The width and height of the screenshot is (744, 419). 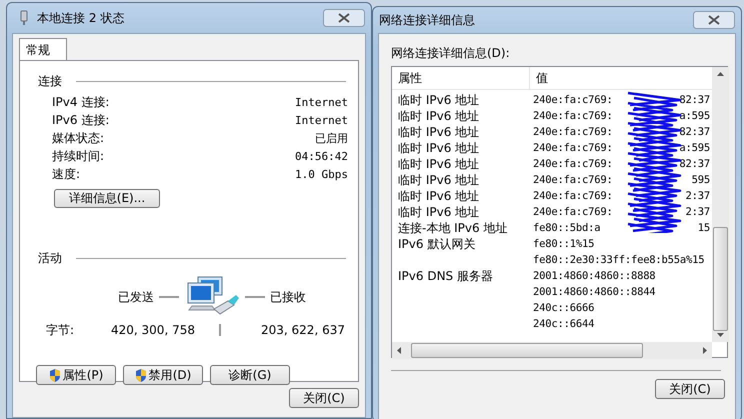 What do you see at coordinates (50, 258) in the screenshot?
I see `section-heading: 活动` at bounding box center [50, 258].